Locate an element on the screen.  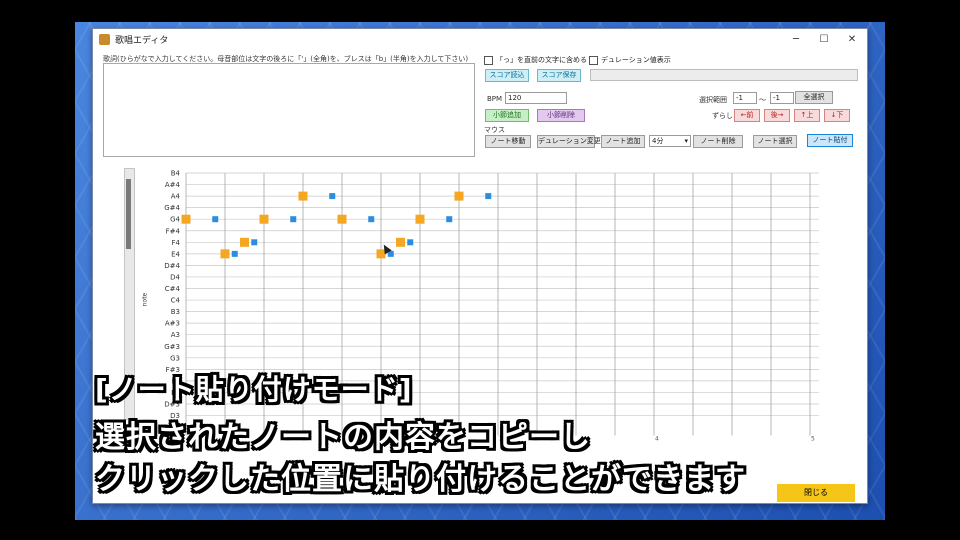
lyrics-input is located at coordinates (289, 110).